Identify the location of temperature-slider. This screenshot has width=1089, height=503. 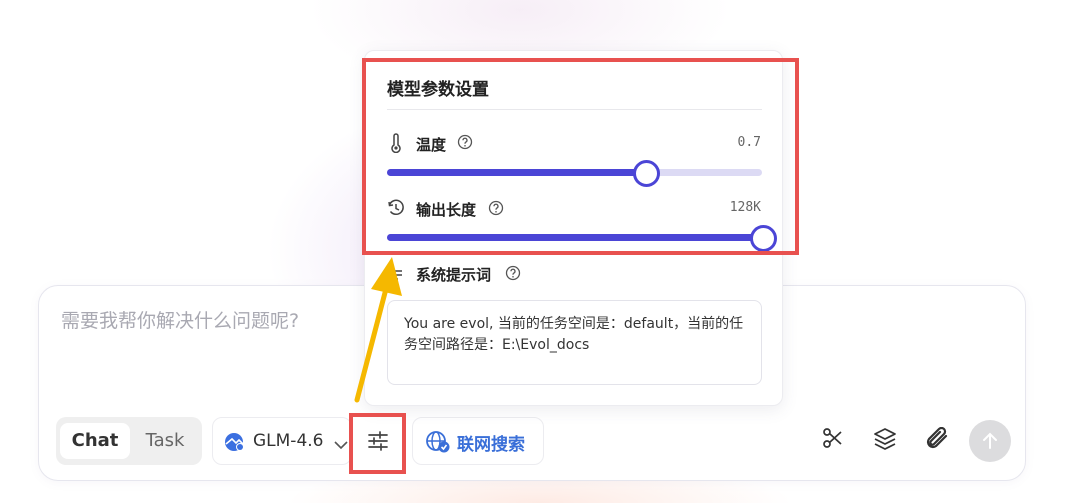
(574, 173).